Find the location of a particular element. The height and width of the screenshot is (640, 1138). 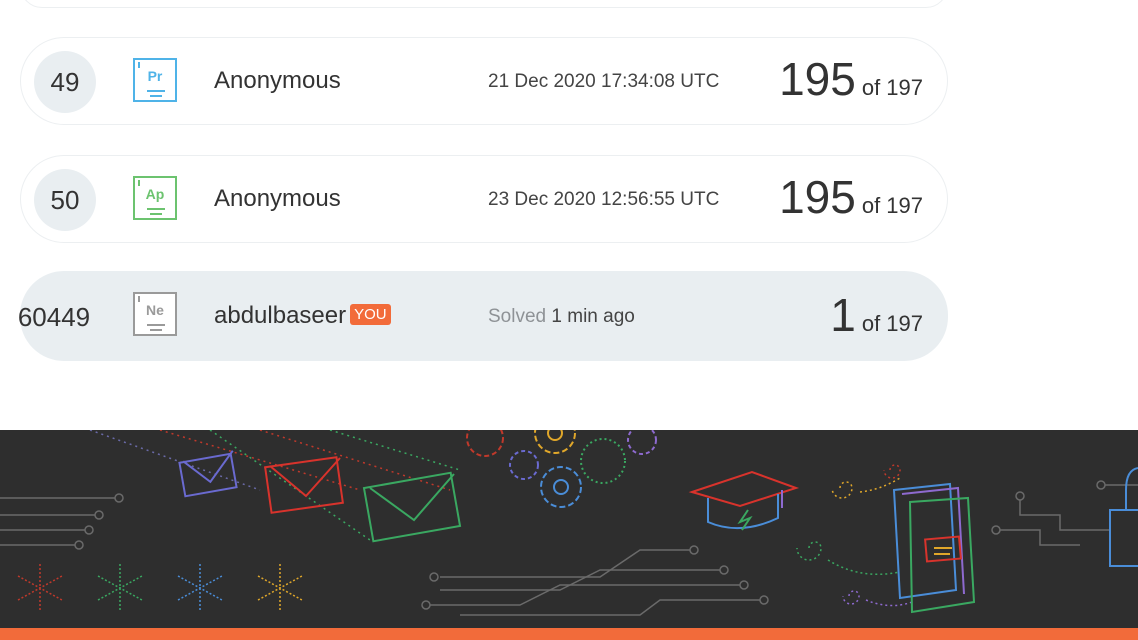

user-name-group: abdulbaseer YOU is located at coordinates (302, 316).